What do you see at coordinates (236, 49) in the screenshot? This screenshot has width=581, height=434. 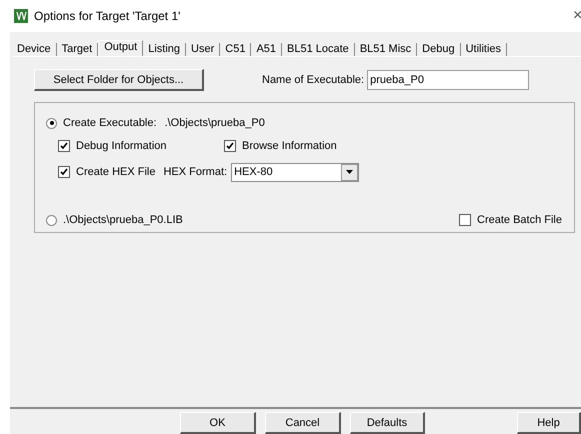 I see `tab: C51` at bounding box center [236, 49].